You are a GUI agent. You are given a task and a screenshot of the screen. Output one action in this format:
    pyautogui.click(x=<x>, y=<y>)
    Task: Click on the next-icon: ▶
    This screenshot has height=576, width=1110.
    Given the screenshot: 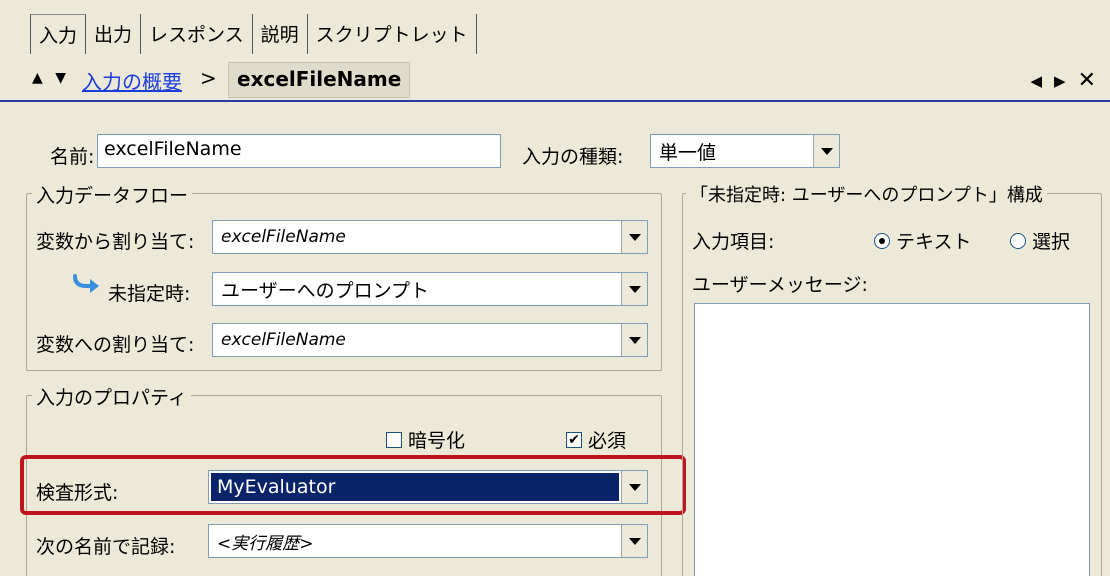 What is the action you would take?
    pyautogui.click(x=1060, y=81)
    